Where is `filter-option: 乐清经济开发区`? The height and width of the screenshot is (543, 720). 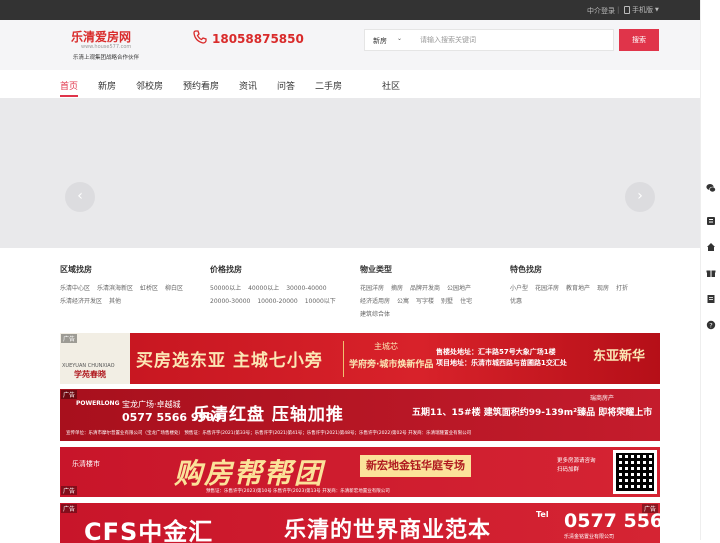
filter-option: 乐清经济开发区 is located at coordinates (81, 301).